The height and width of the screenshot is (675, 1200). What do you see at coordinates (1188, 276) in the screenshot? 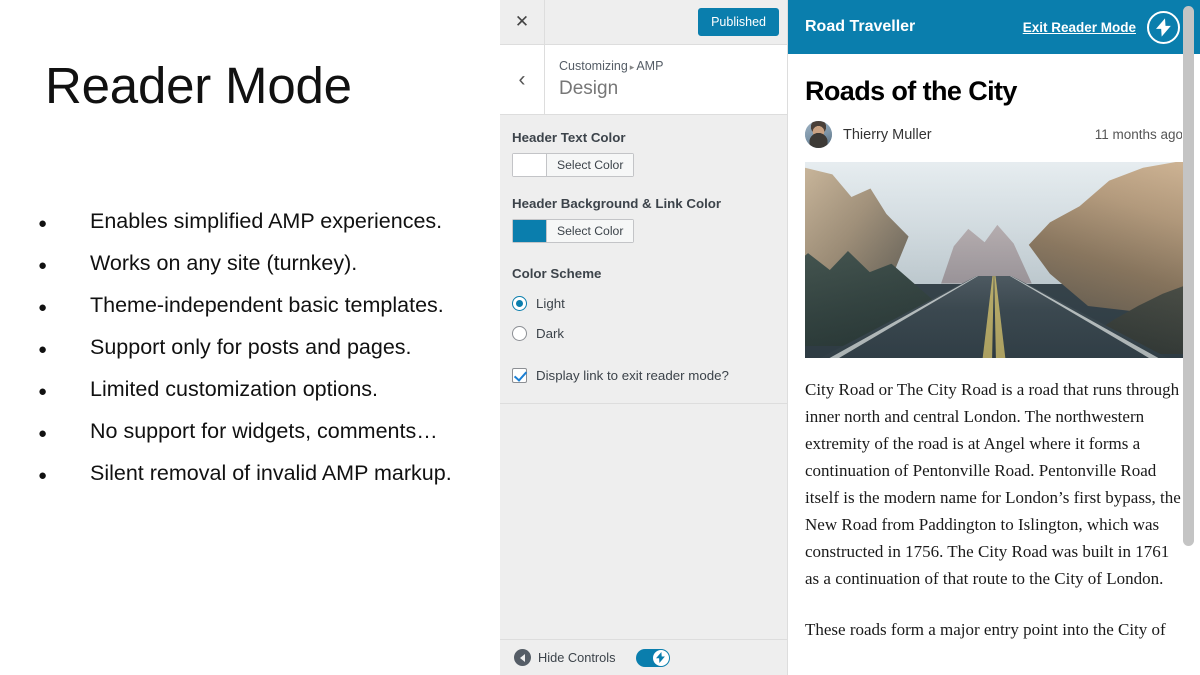
I see `preview-scrollbar` at bounding box center [1188, 276].